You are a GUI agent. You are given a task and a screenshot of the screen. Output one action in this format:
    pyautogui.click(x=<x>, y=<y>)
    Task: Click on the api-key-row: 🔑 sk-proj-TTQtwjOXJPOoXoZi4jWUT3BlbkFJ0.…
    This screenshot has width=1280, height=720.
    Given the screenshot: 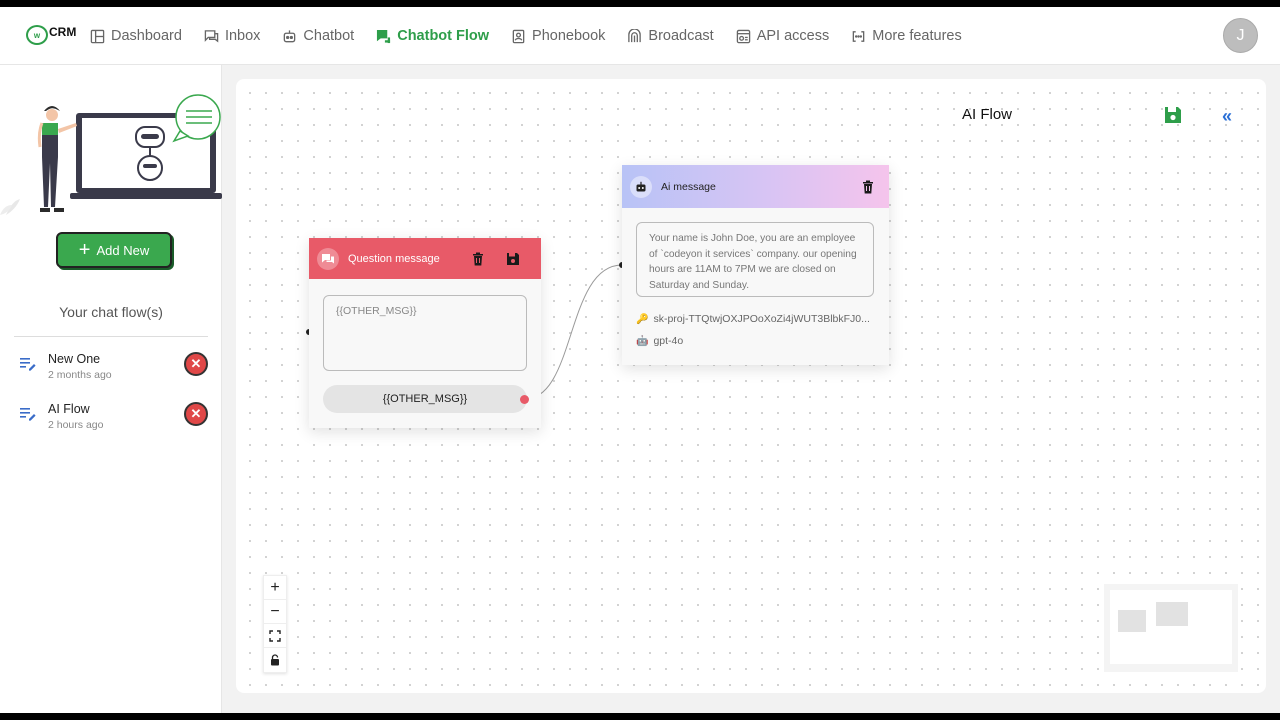 What is the action you would take?
    pyautogui.click(x=753, y=319)
    